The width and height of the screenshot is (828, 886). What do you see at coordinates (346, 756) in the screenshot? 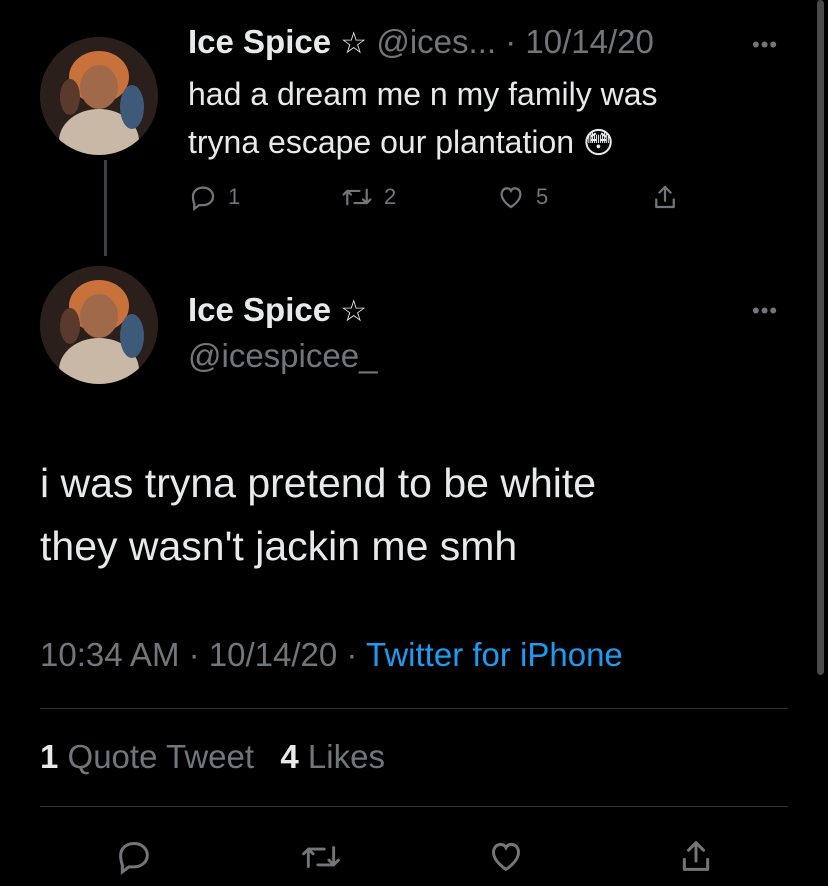
I see `likes-label: Likes` at bounding box center [346, 756].